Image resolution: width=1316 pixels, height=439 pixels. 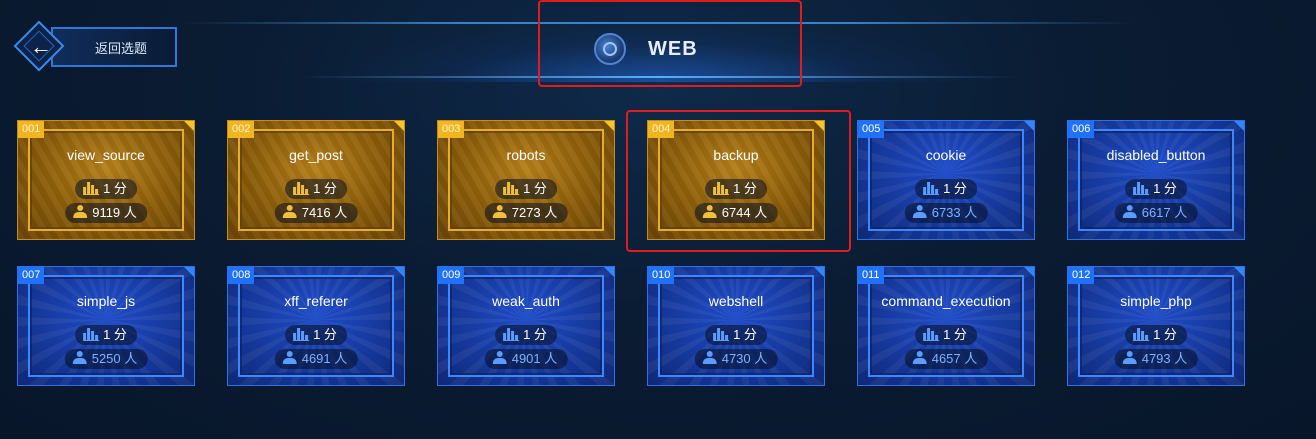 I want to click on challenge-card-disabled-button: 006 disabled_button 1 分 6617 人, so click(x=1156, y=180).